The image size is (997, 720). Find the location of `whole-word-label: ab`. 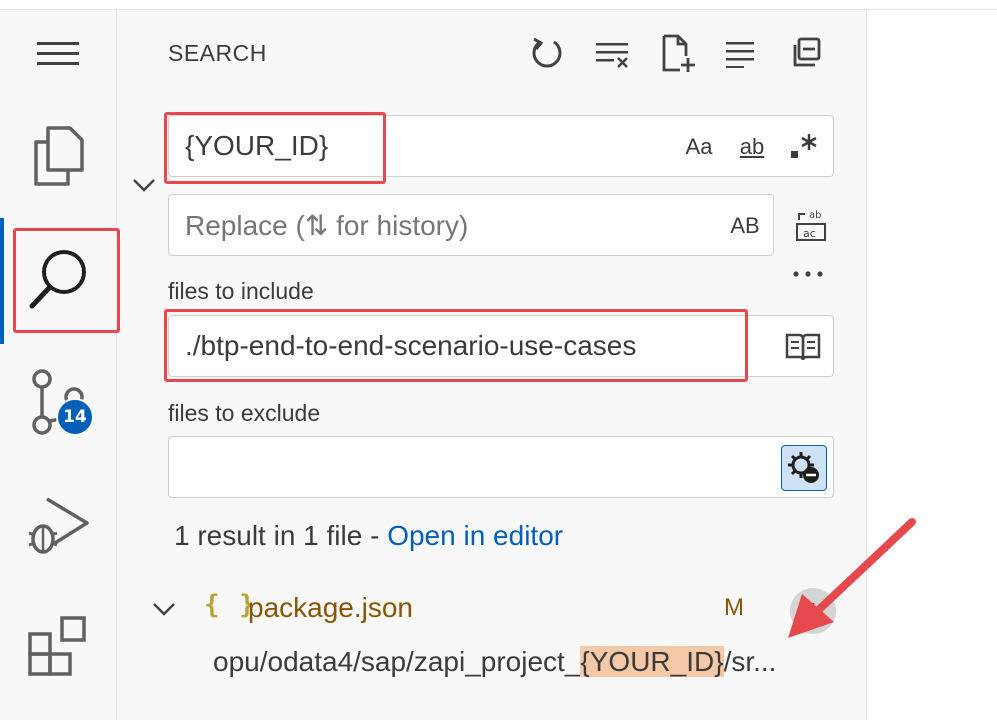

whole-word-label: ab is located at coordinates (752, 146).